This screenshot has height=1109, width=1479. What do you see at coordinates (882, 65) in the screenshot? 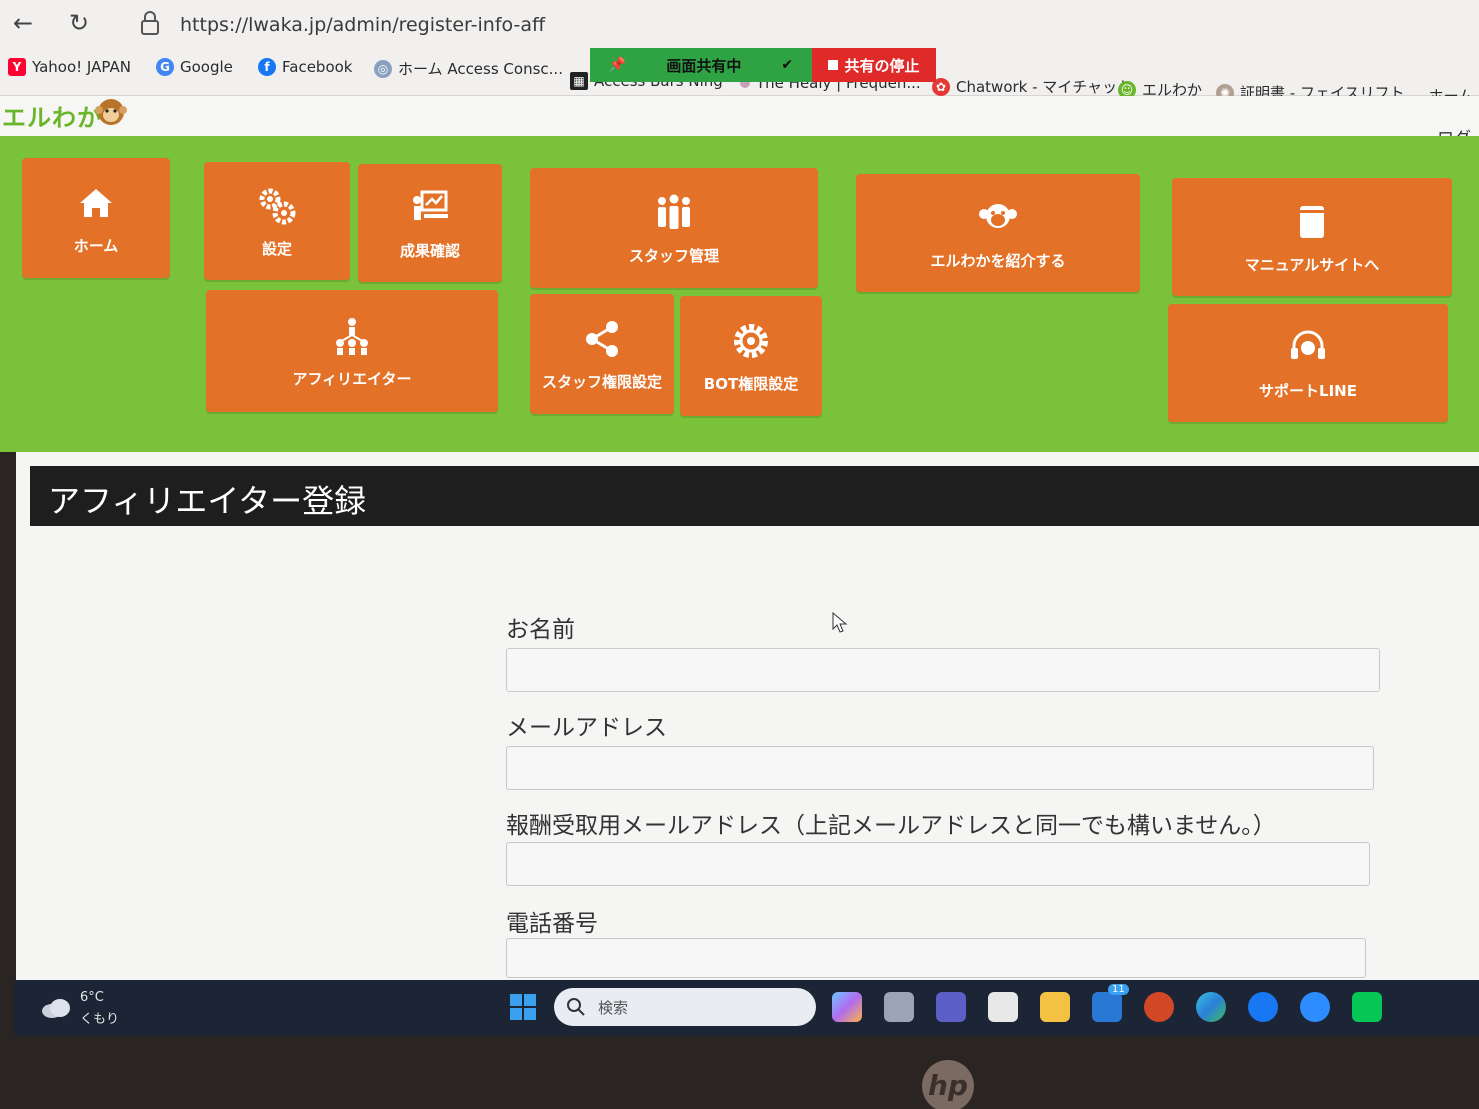
I see `stop-sharing-label: 共有の停止` at bounding box center [882, 65].